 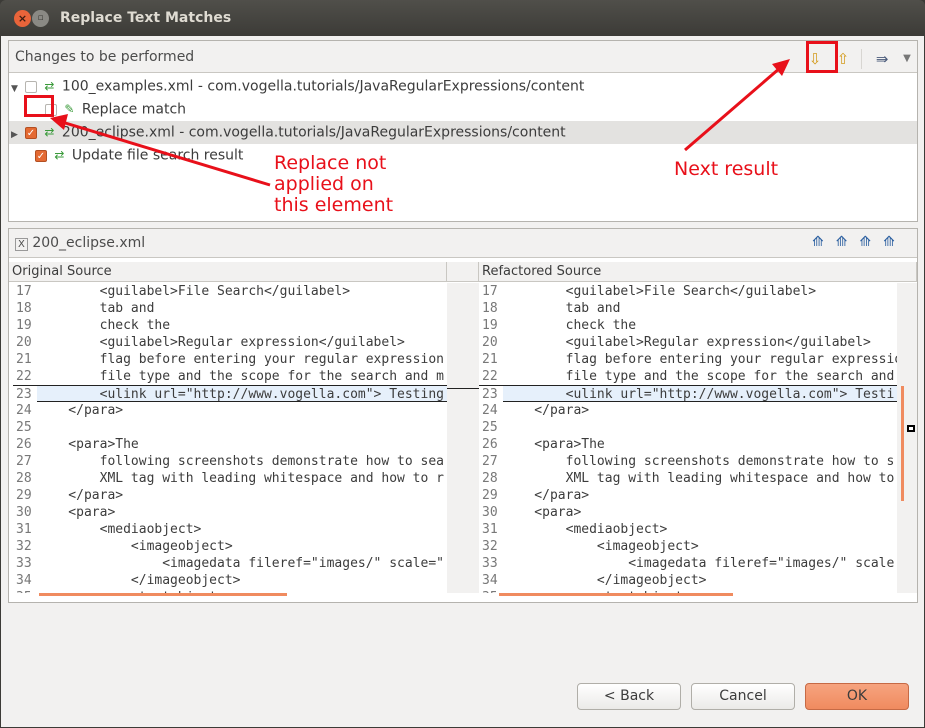 What do you see at coordinates (420, 123) in the screenshot?
I see `annotation-arrows` at bounding box center [420, 123].